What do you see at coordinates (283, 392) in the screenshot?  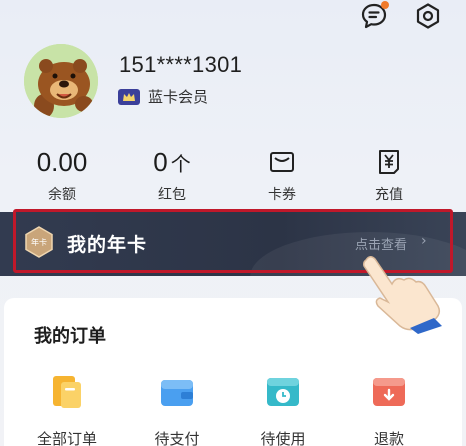 I see `clock-icon` at bounding box center [283, 392].